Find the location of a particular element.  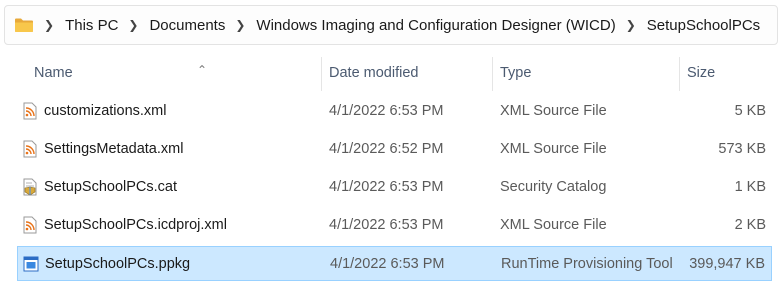

column-date-label: Date modified is located at coordinates (374, 73).